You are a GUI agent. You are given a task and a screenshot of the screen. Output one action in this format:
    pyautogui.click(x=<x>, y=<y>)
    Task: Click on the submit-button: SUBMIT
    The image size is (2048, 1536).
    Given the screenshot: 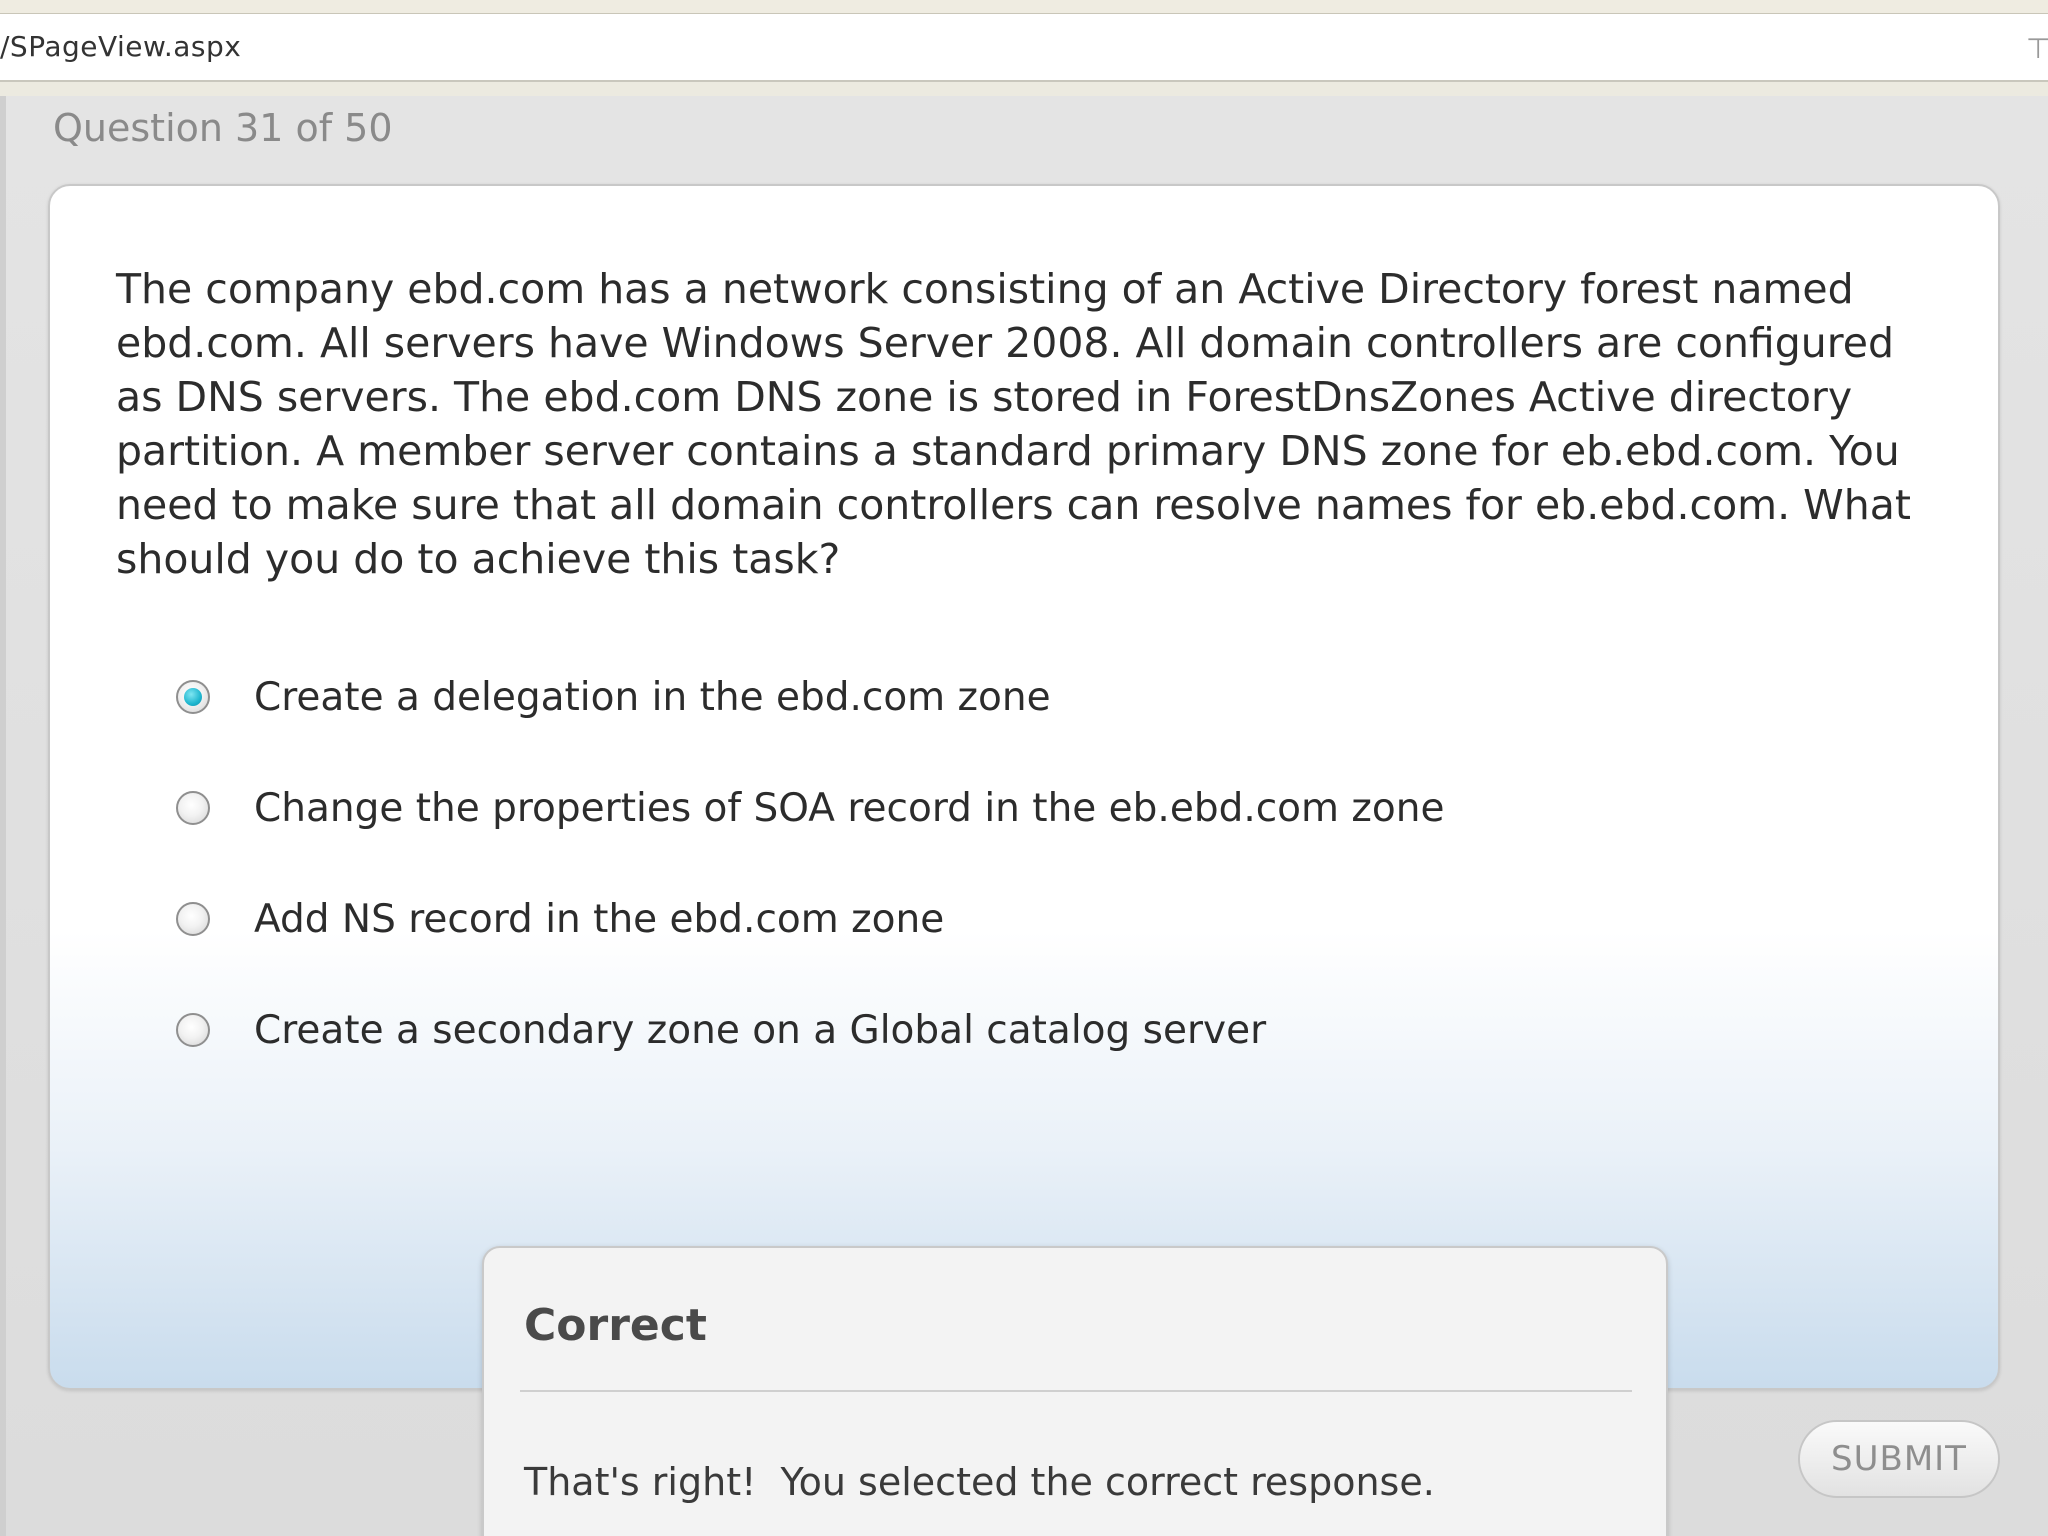 What is the action you would take?
    pyautogui.click(x=1899, y=1459)
    